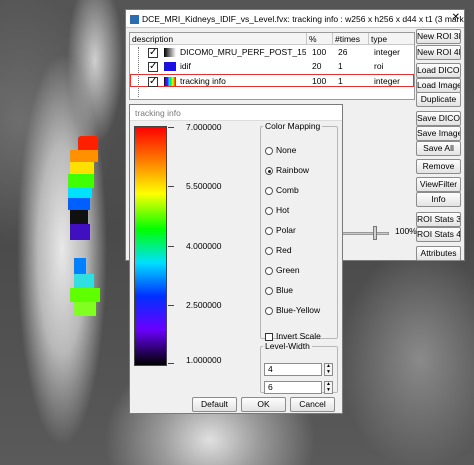 The width and height of the screenshot is (474, 465). Describe the element at coordinates (284, 250) in the screenshot. I see `radio-label: Red` at that location.